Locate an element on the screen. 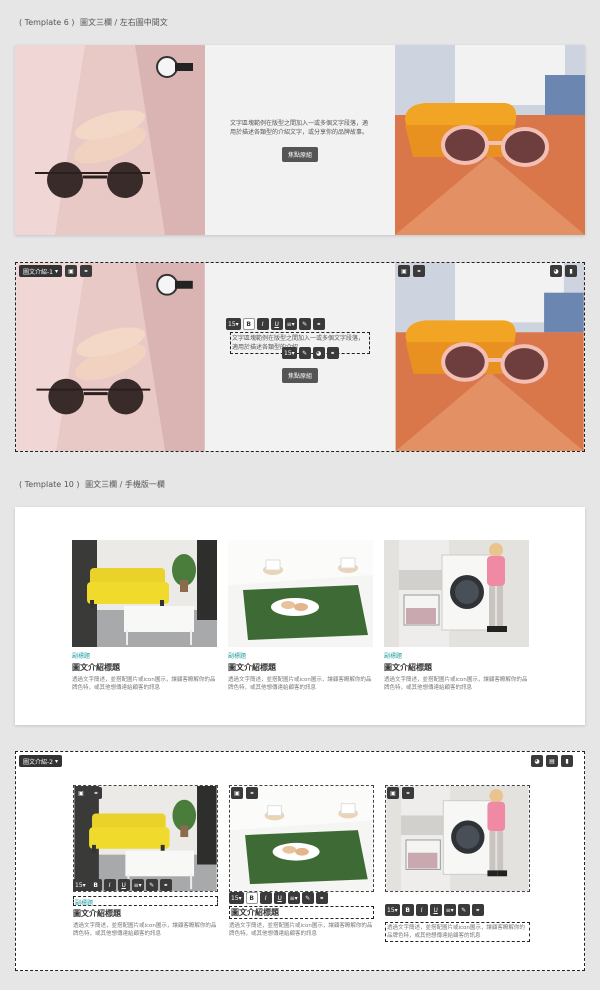 The height and width of the screenshot is (990, 600). block-tag-dropdown: 圖文介紹-1 ▾ is located at coordinates (40, 271).